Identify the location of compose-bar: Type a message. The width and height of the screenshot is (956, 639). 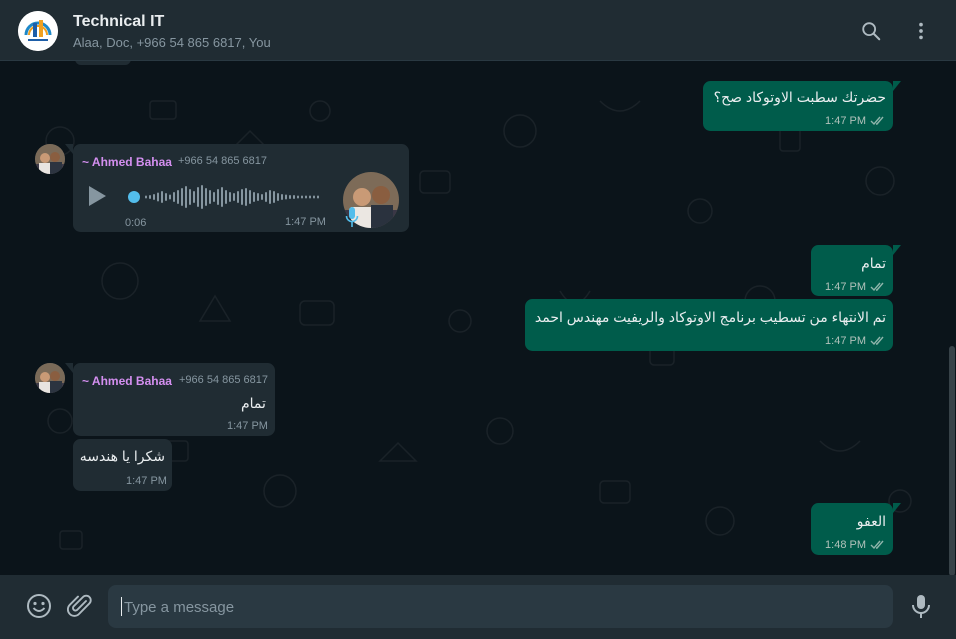
(478, 607).